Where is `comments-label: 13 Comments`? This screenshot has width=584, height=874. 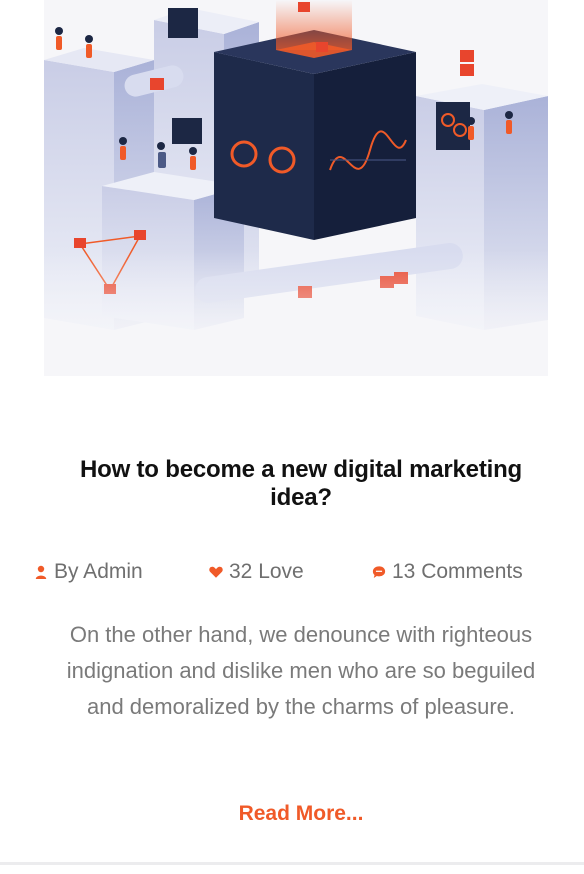
comments-label: 13 Comments is located at coordinates (457, 571).